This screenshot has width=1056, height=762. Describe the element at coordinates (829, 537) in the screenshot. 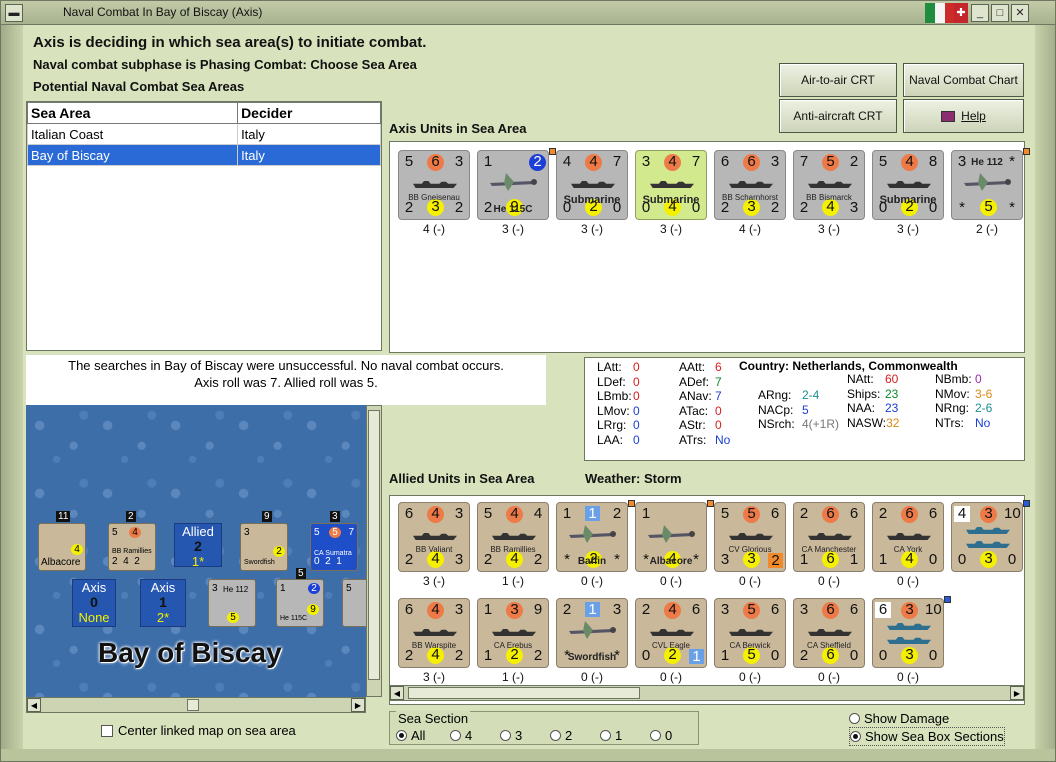

I see `allied-unit-card: 2 6 6 1 6 1 CA Manchester` at that location.